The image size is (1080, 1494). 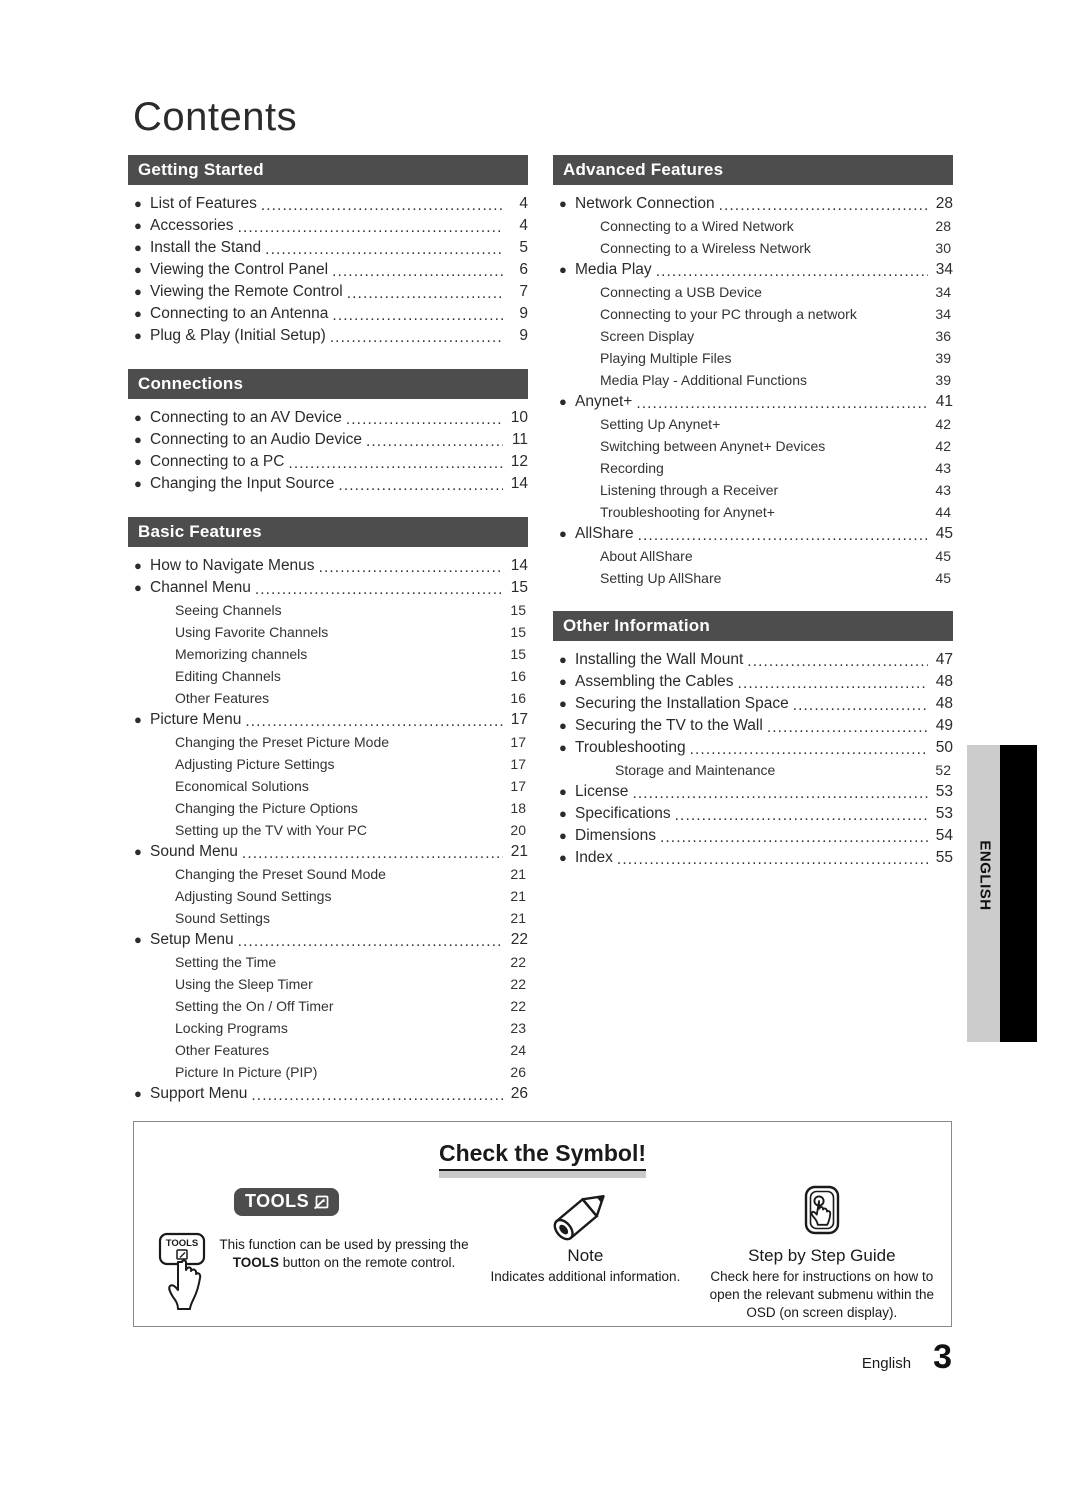 I want to click on toc-entry: Other Features 16, so click(x=328, y=698).